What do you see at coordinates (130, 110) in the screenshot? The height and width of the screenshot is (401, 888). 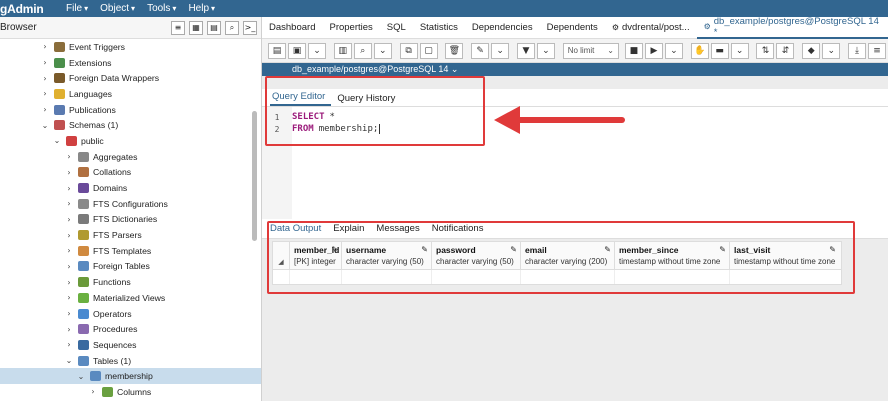 I see `tree-item-publications: › Publications` at bounding box center [130, 110].